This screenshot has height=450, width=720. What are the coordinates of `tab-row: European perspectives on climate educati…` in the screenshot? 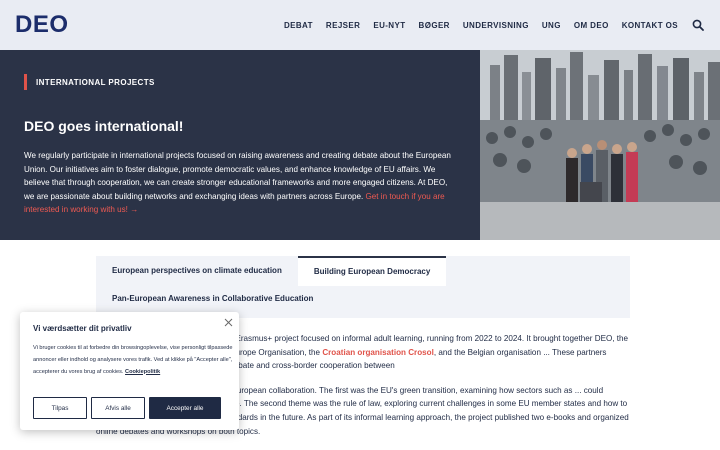 It's located at (271, 271).